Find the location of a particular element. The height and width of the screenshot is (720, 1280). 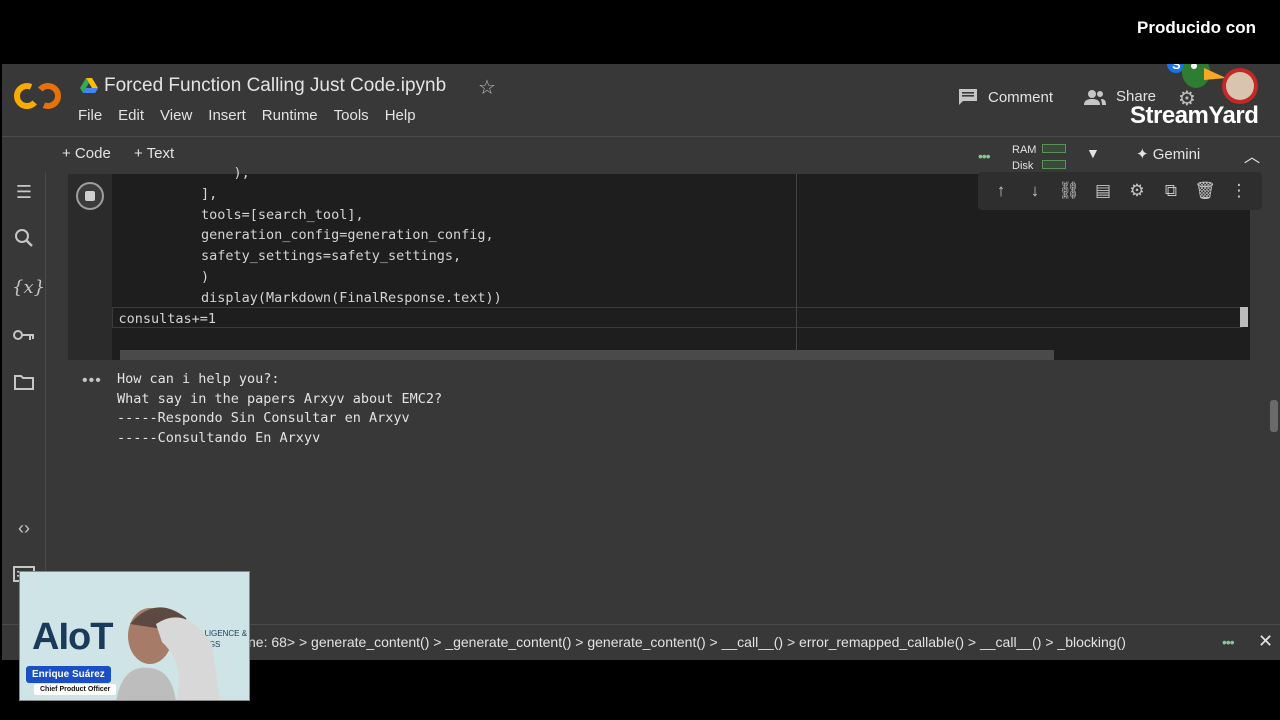

gemini-button: ✦ Gemini is located at coordinates (1168, 154).